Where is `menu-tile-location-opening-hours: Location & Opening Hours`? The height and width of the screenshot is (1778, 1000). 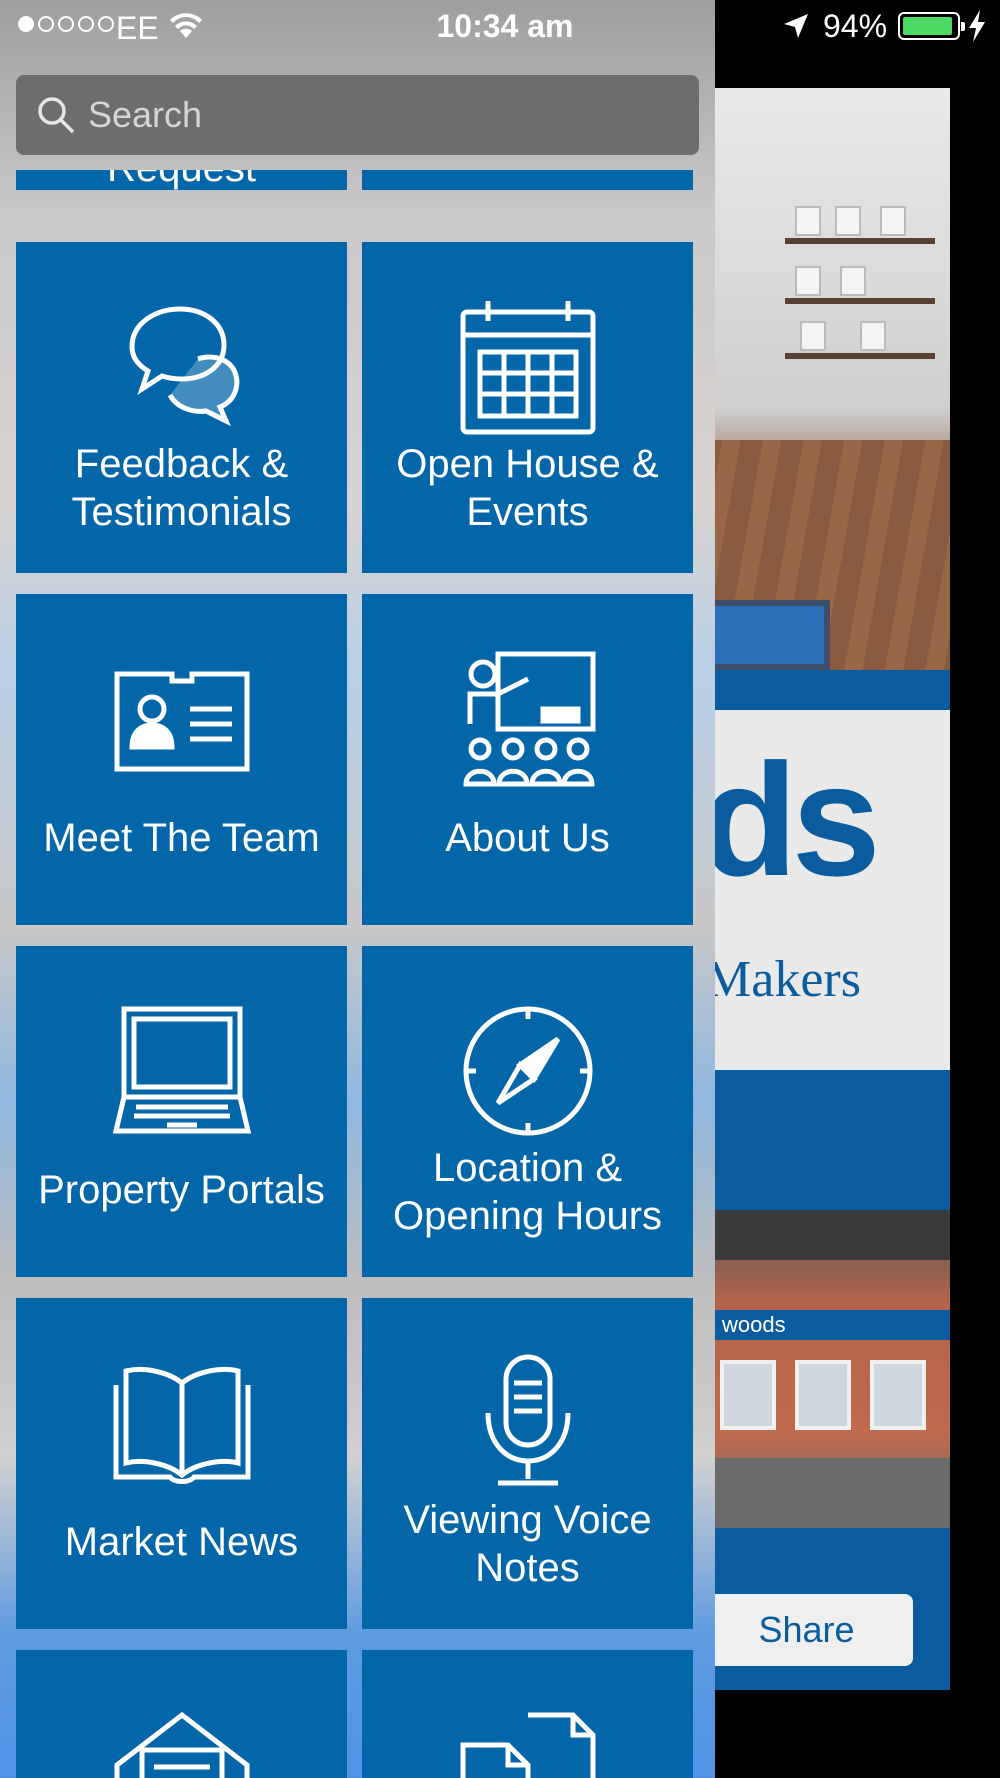 menu-tile-location-opening-hours: Location & Opening Hours is located at coordinates (527, 1111).